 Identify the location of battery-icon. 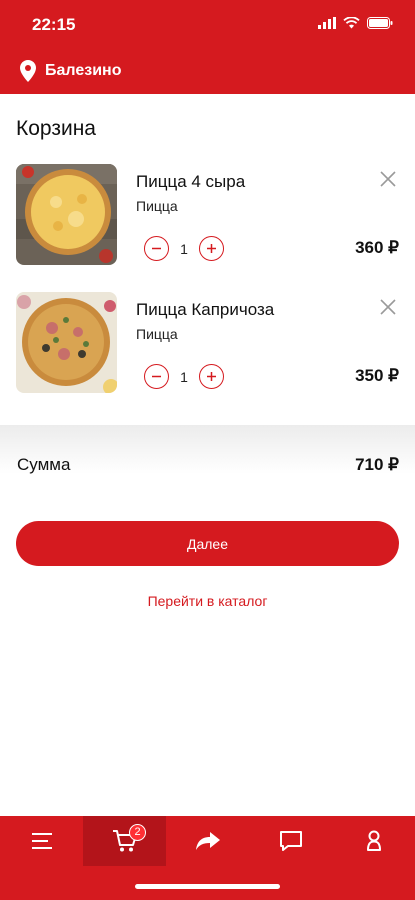
(380, 23).